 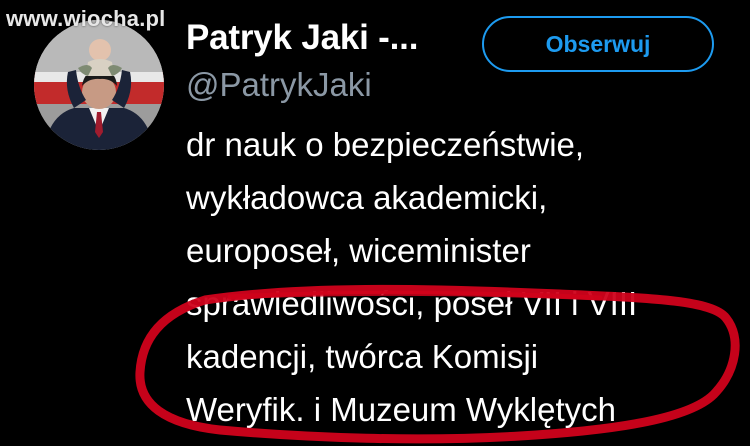 I want to click on user-handle: @PatrykJaki, so click(x=279, y=84).